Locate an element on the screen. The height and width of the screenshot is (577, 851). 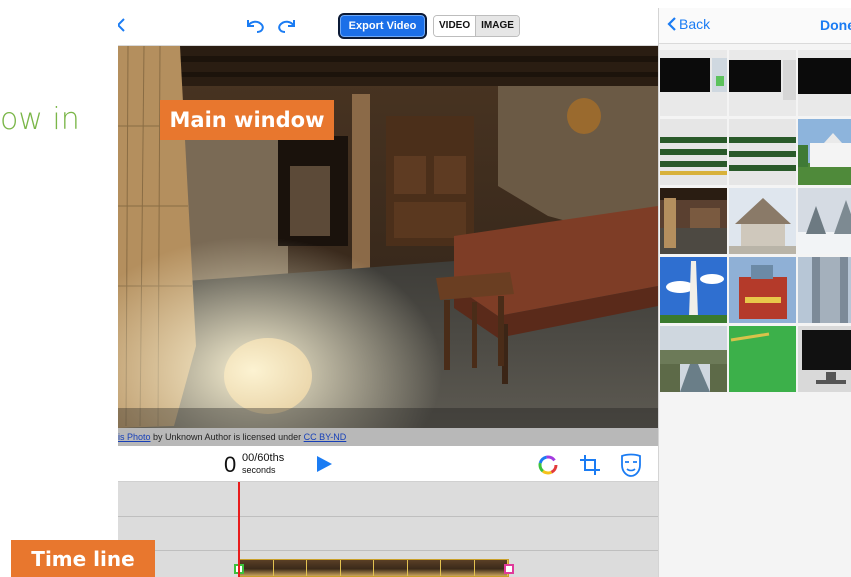
export-video-button: Export Video is located at coordinates (382, 26).